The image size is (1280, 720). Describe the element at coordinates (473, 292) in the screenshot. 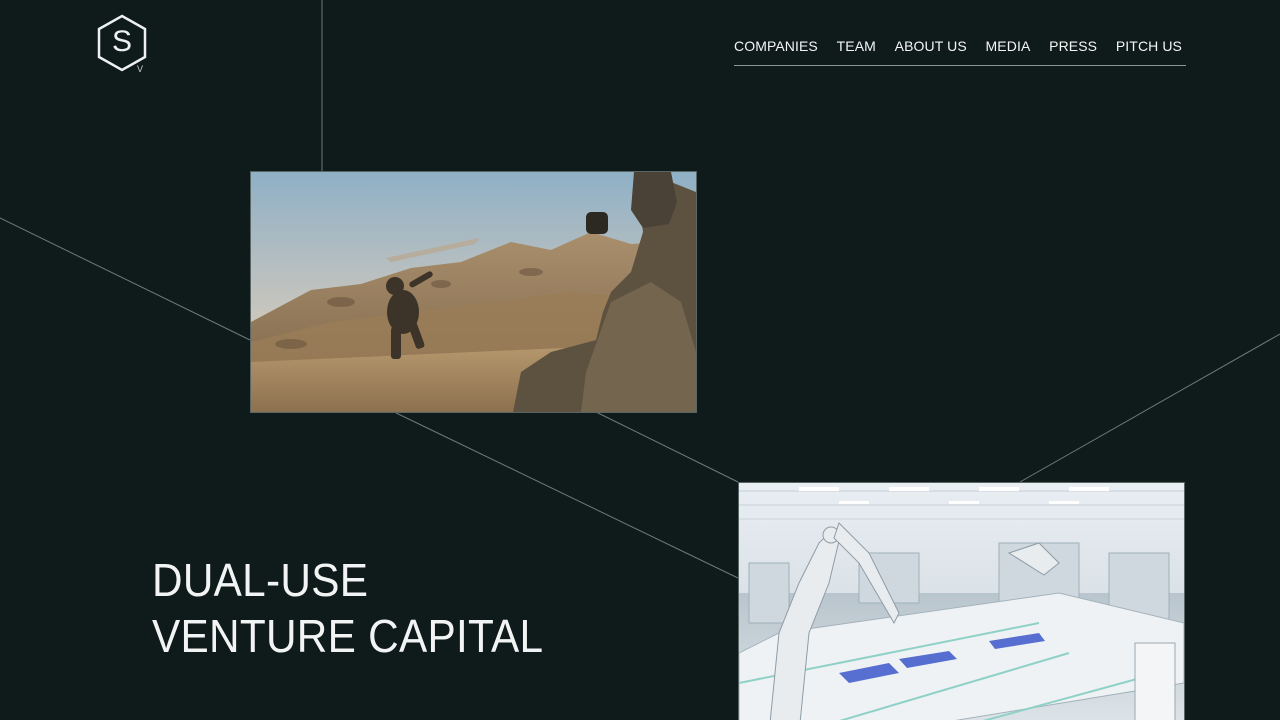

I see `soldiers-drone-image` at that location.